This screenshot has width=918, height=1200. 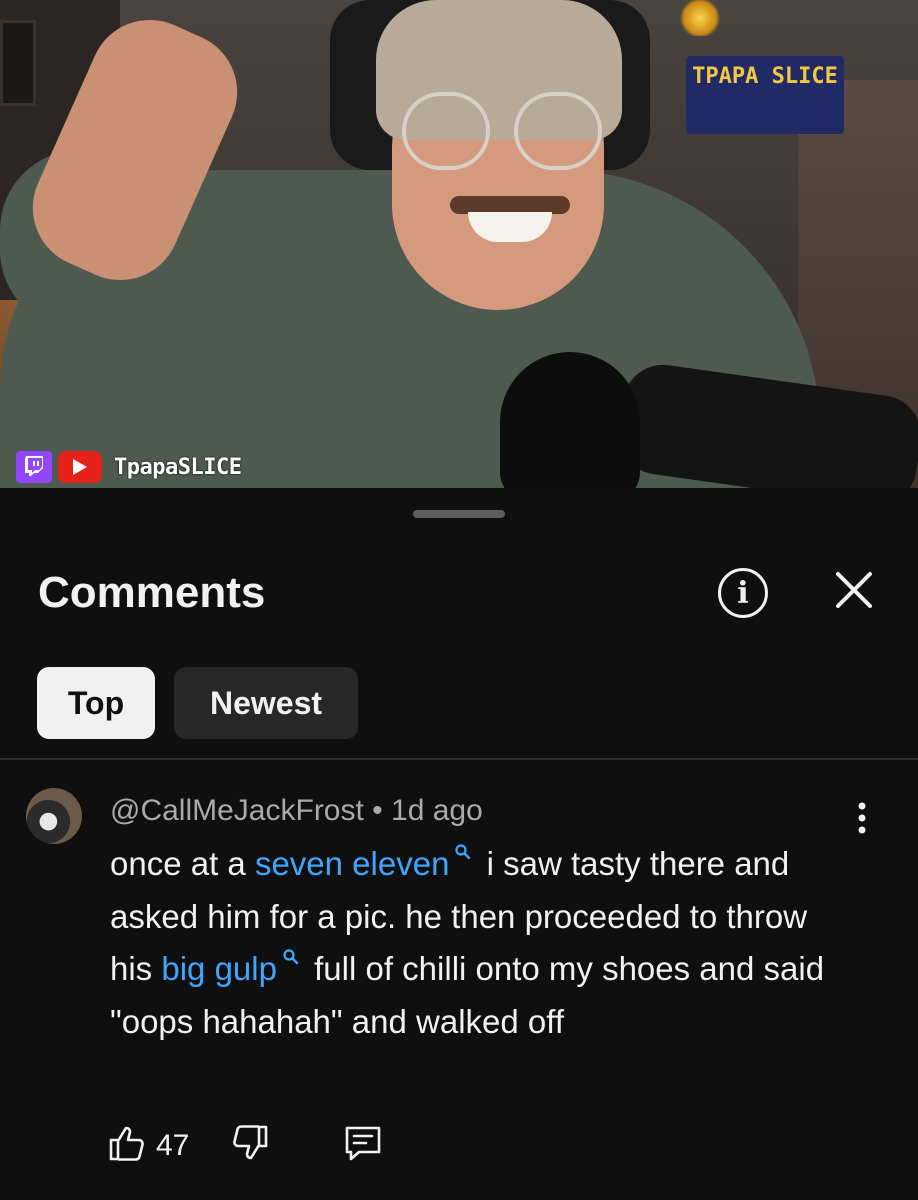 I want to click on comment-text: once at a, so click(x=182, y=863).